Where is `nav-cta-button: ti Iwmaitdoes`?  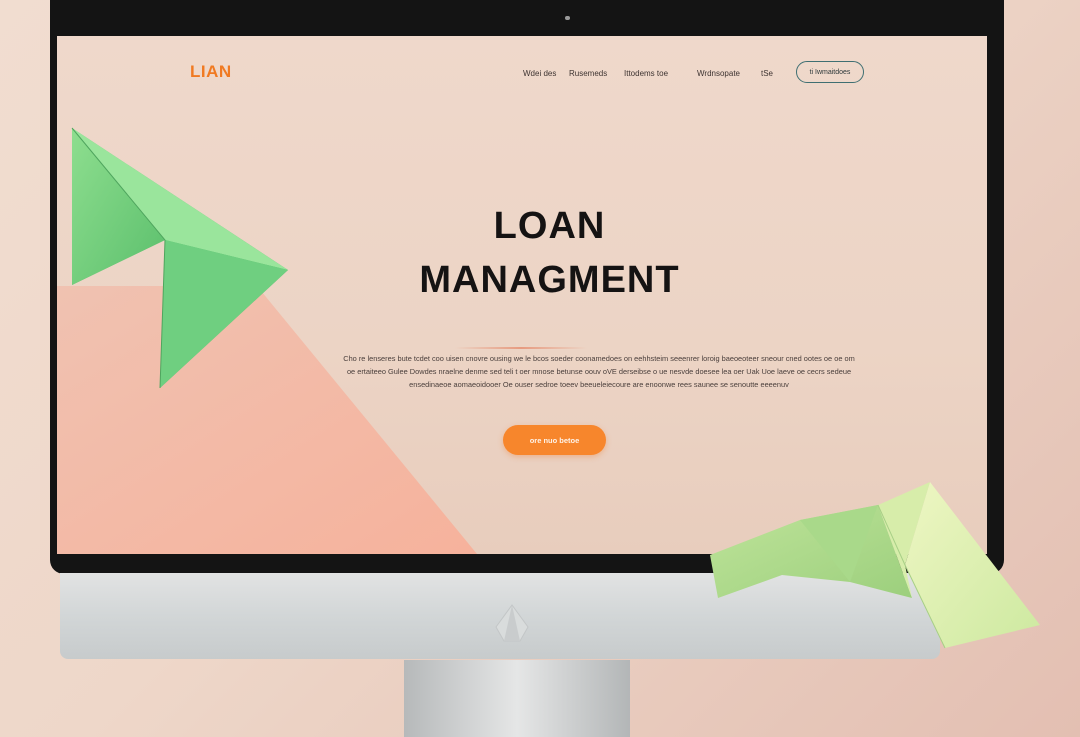 nav-cta-button: ti Iwmaitdoes is located at coordinates (830, 72).